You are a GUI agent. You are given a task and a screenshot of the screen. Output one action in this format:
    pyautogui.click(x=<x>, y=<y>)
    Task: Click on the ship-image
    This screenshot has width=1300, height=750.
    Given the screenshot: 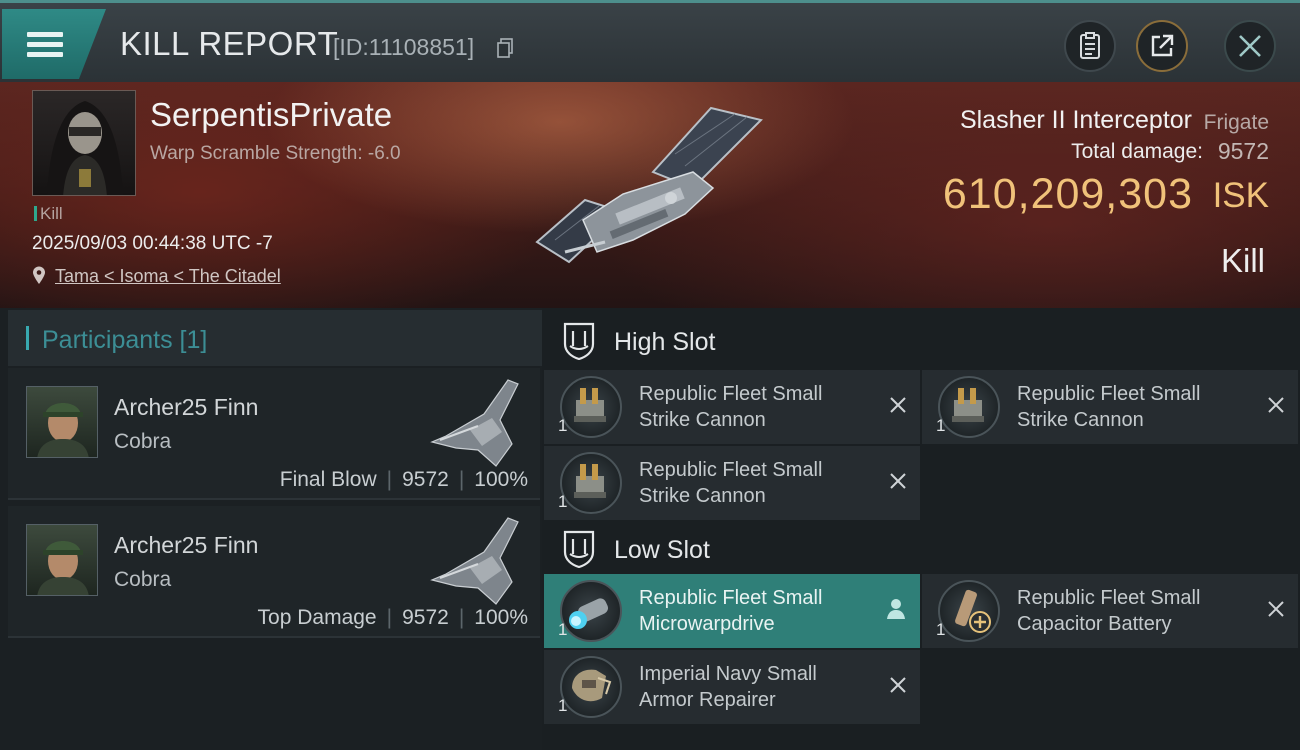 What is the action you would take?
    pyautogui.click(x=647, y=189)
    